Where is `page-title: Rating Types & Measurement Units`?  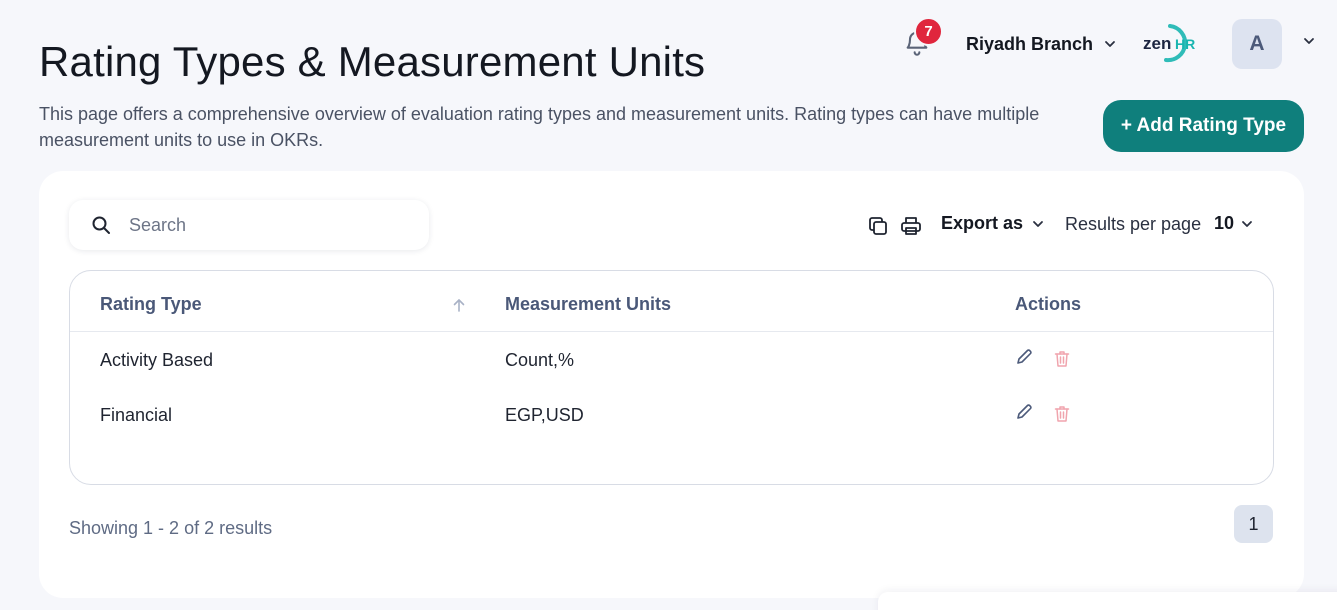
page-title: Rating Types & Measurement Units is located at coordinates (372, 61).